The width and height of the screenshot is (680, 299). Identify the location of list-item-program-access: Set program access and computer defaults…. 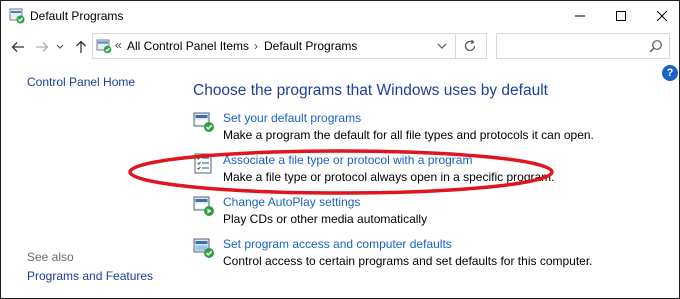
(428, 257).